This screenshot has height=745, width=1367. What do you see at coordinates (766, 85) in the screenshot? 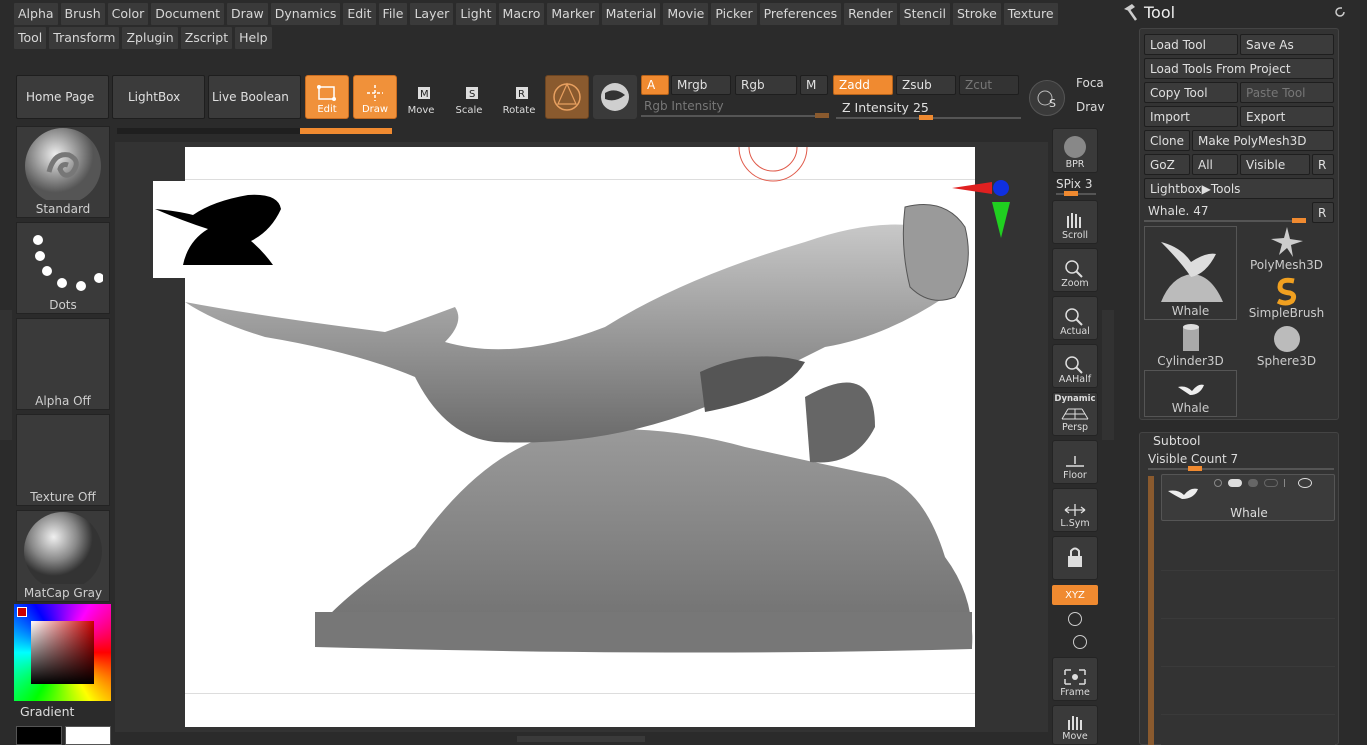
I see `rgb-button: Rgb` at bounding box center [766, 85].